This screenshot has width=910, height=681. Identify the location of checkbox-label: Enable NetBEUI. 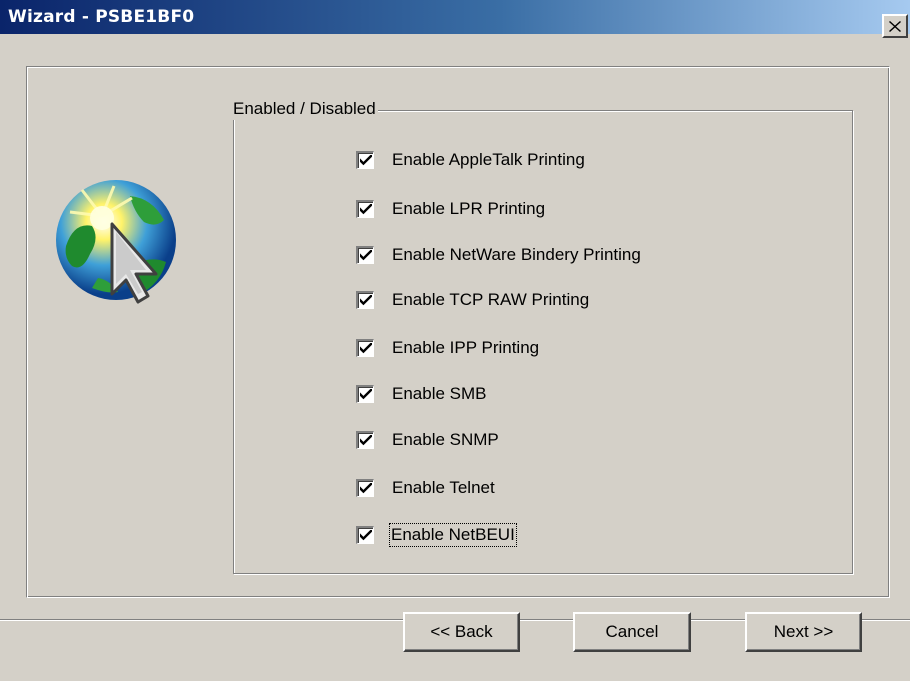
(453, 535).